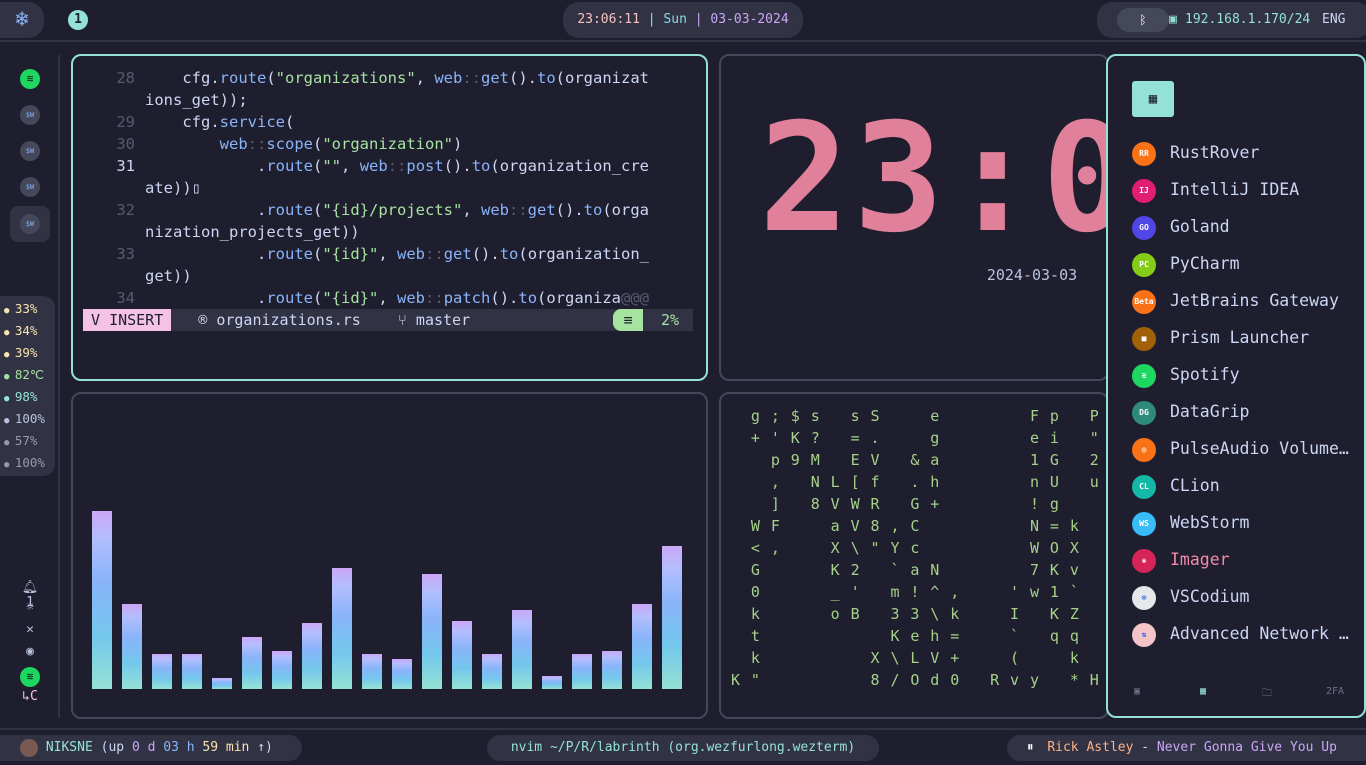  What do you see at coordinates (30, 79) in the screenshot?
I see `spotify-workspace-icon: ≋` at bounding box center [30, 79].